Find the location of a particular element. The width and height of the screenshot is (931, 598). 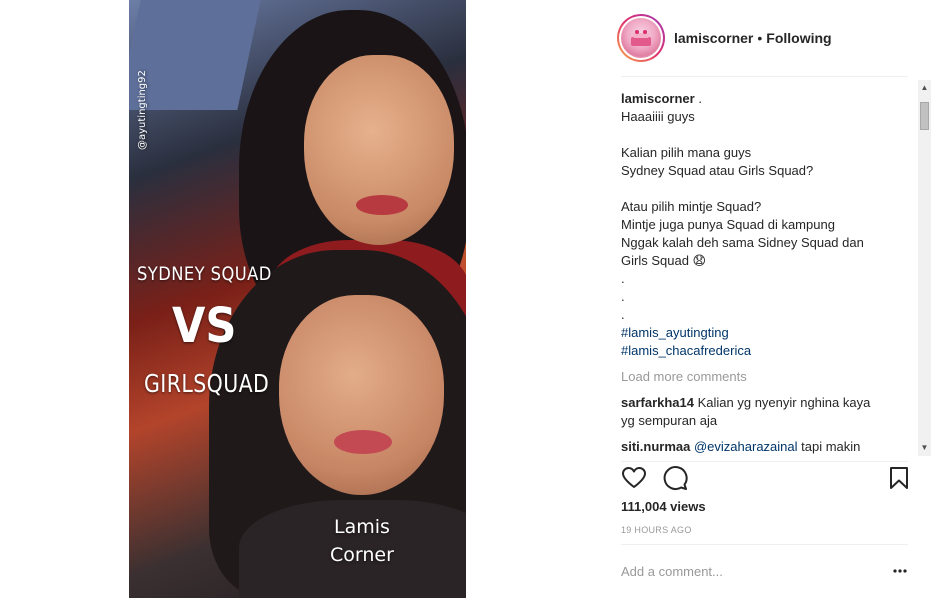

person-2-face is located at coordinates (361, 395).